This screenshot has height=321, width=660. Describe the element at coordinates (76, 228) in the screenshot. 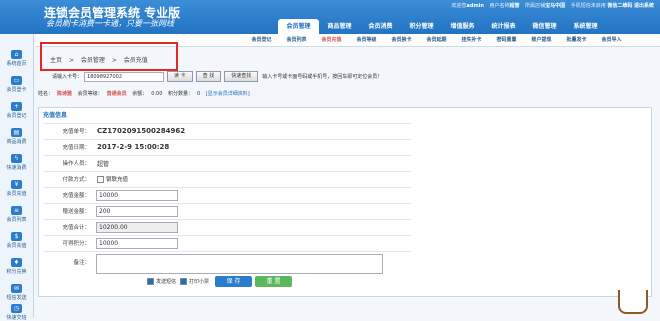

I see `total-label: 充值合计：` at that location.